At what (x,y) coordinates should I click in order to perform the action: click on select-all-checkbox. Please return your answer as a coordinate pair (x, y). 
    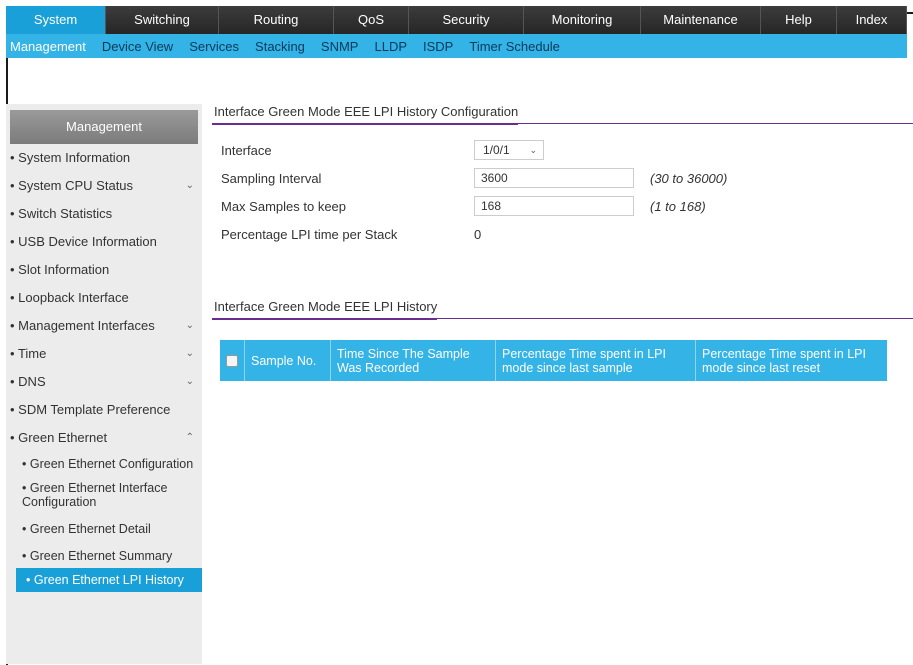
    Looking at the image, I should click on (232, 360).